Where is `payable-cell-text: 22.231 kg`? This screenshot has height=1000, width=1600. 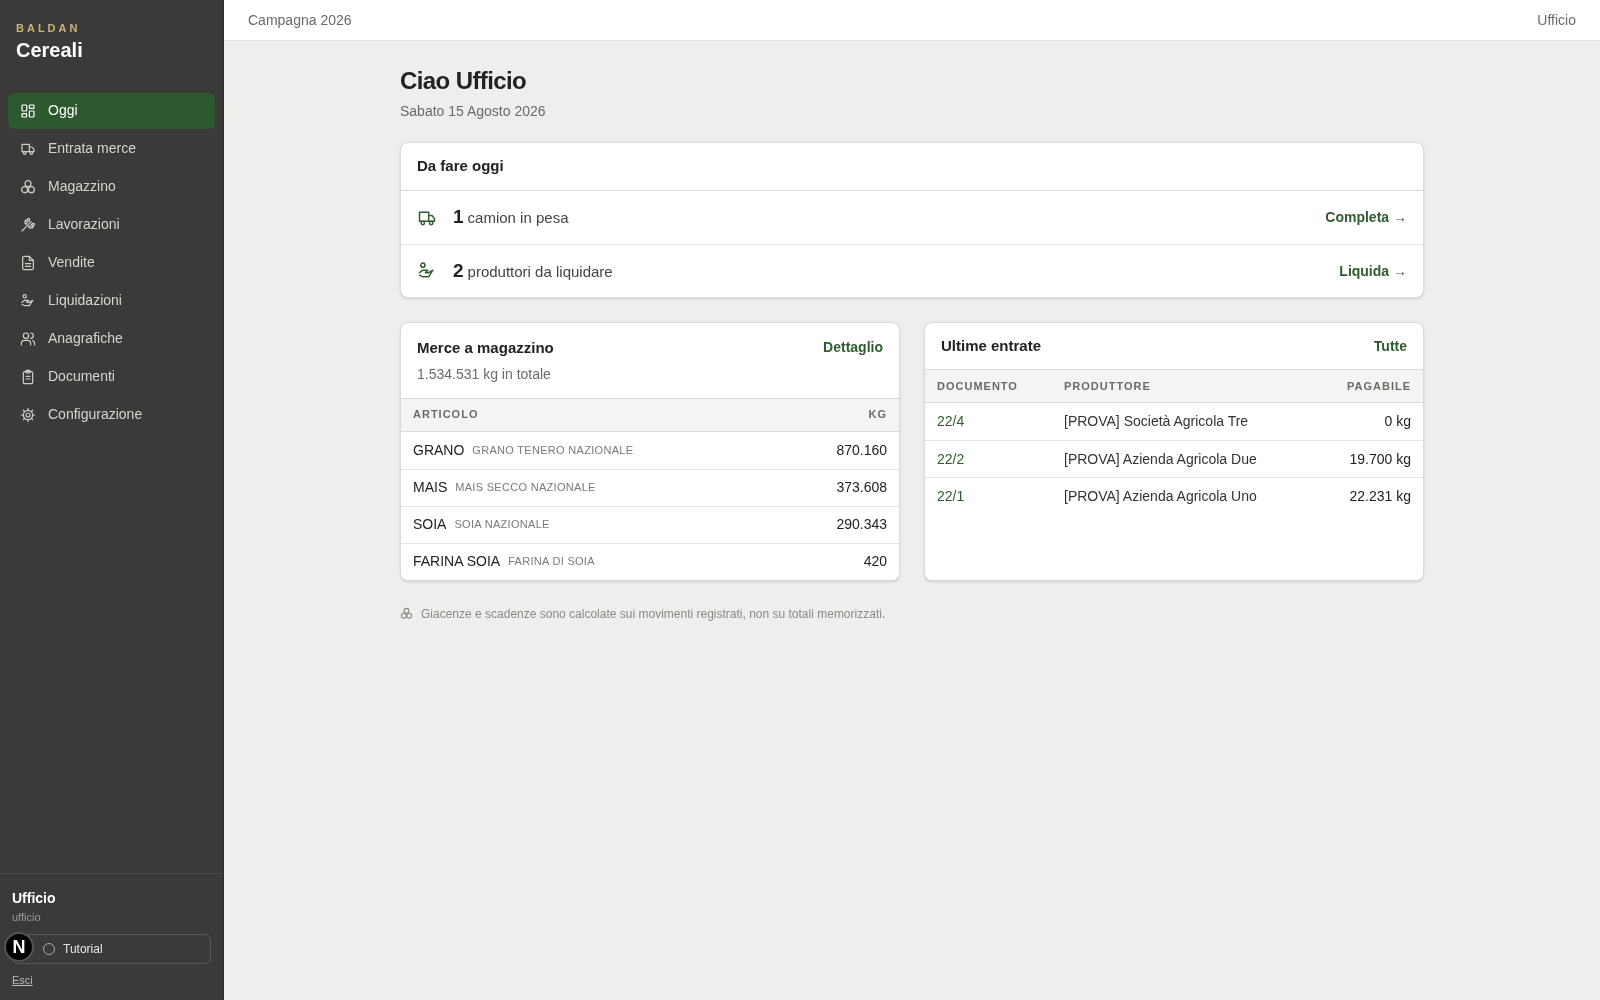
payable-cell-text: 22.231 kg is located at coordinates (1380, 496).